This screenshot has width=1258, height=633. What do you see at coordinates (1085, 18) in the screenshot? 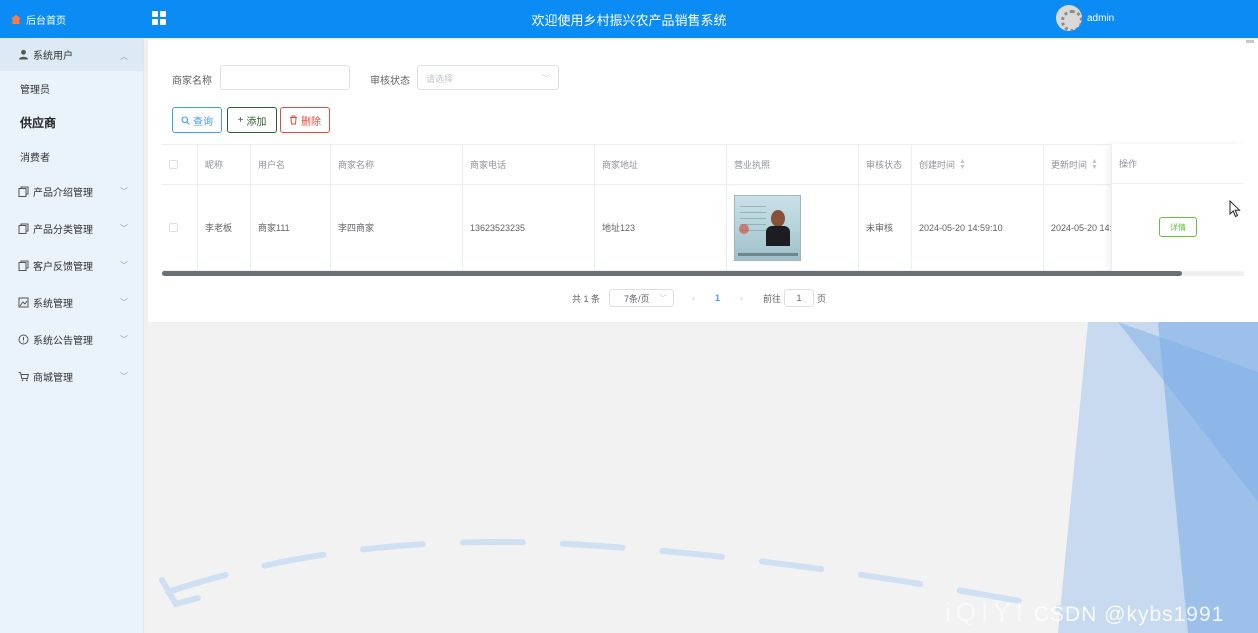
I see `user-menu: admin` at bounding box center [1085, 18].